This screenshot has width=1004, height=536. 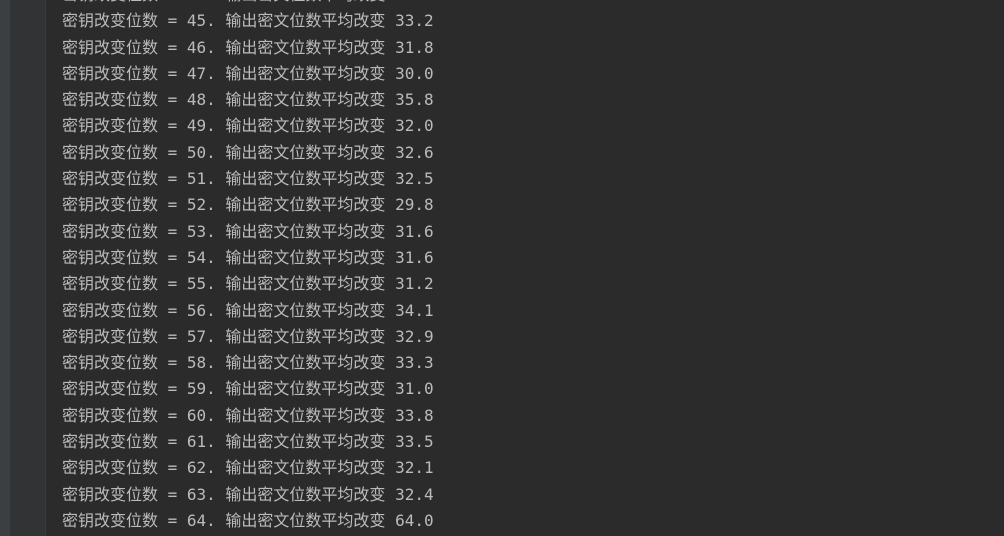 I want to click on console-line: 密钥改变位数 = 53. 输出密文位数平均改变 31.6, so click(x=248, y=231).